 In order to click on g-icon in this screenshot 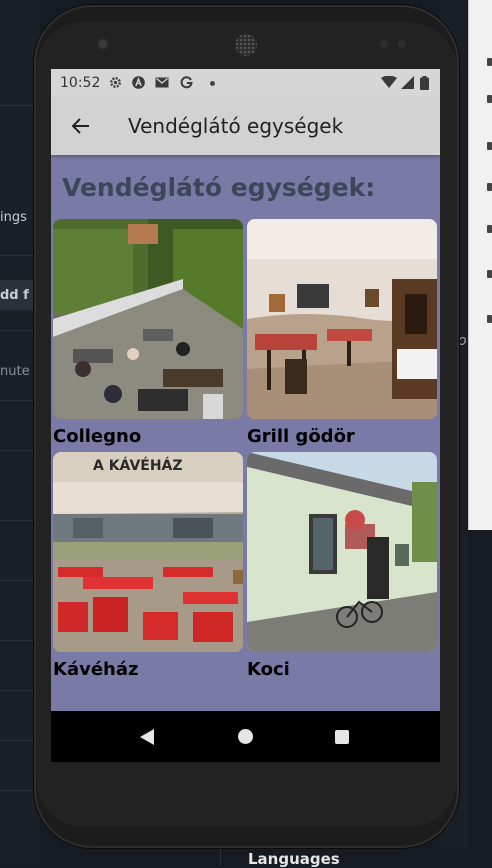, I will do `click(186, 82)`.